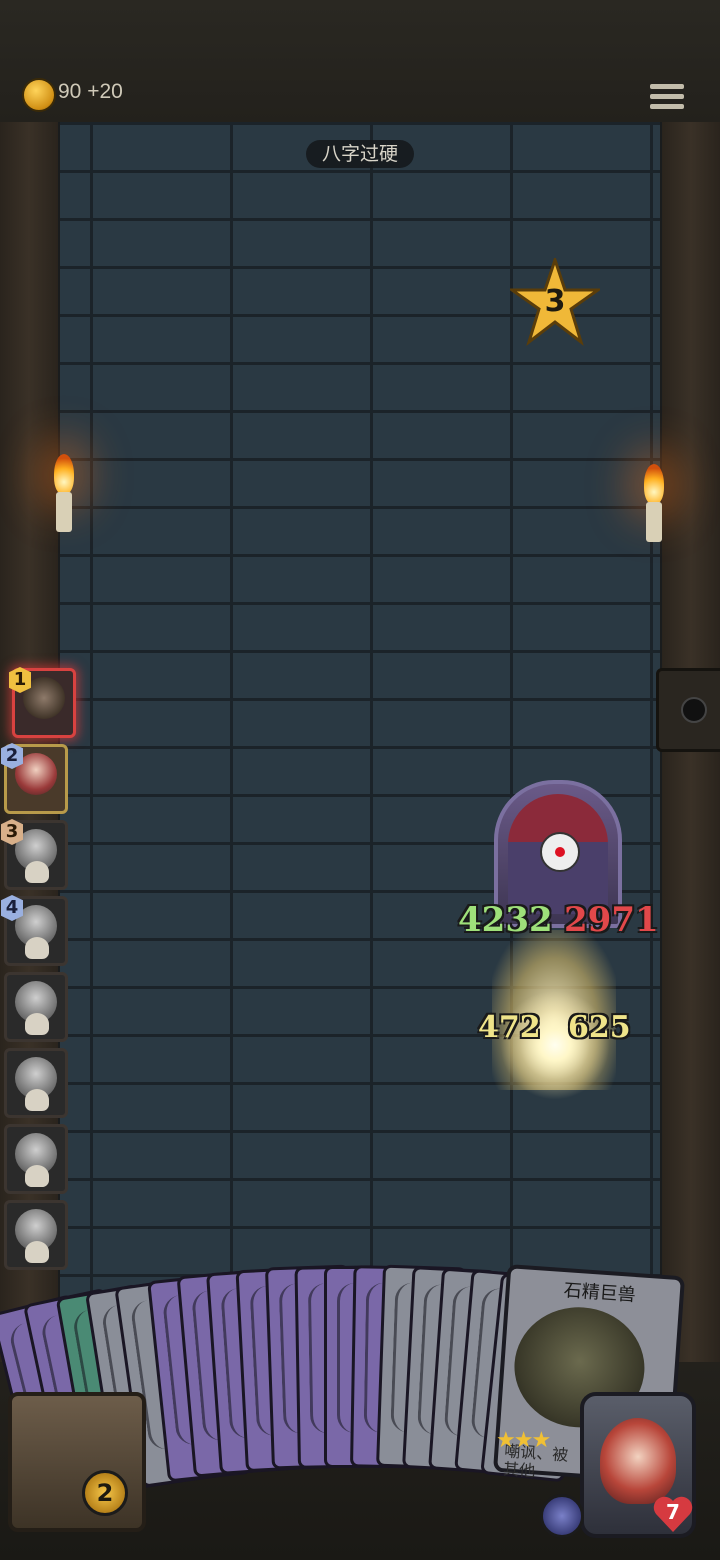 This screenshot has width=720, height=1560. Describe the element at coordinates (667, 100) in the screenshot. I see `menu-icon` at that location.